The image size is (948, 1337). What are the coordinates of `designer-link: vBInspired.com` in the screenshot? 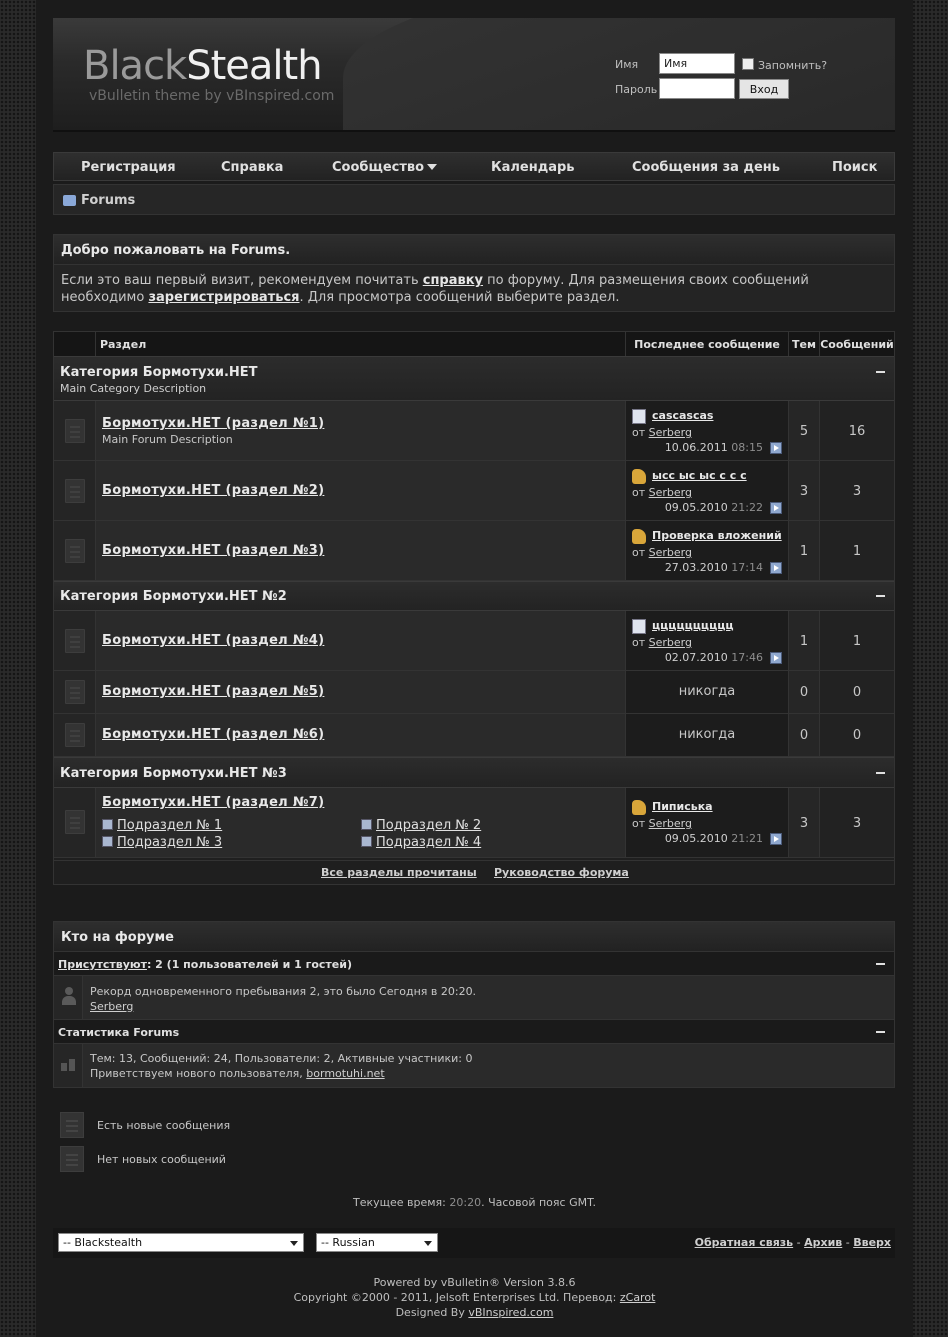 It's located at (510, 1312).